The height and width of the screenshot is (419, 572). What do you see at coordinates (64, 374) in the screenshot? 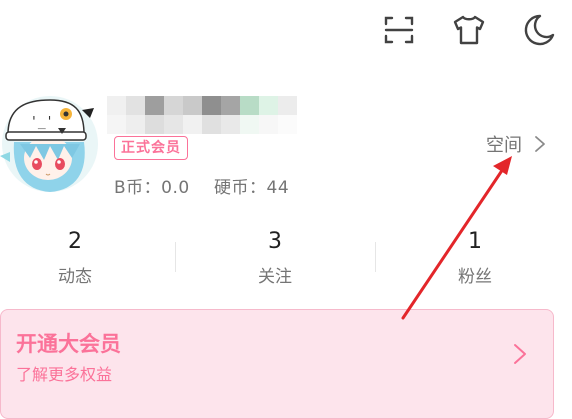
I see `vip-subtitle: 了解更多权益` at bounding box center [64, 374].